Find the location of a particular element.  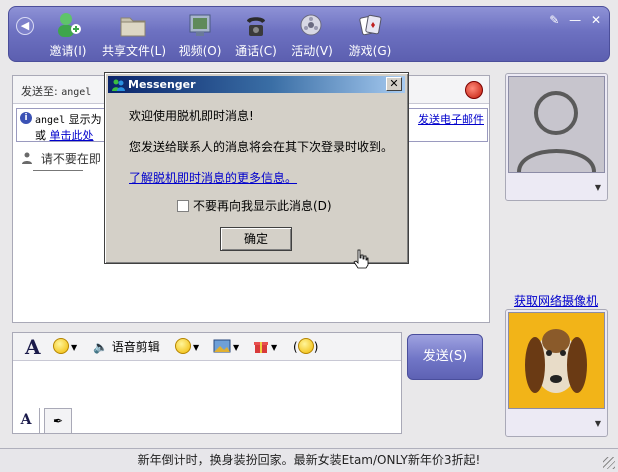

invite-button: 邀请(I) is located at coordinates (68, 35).